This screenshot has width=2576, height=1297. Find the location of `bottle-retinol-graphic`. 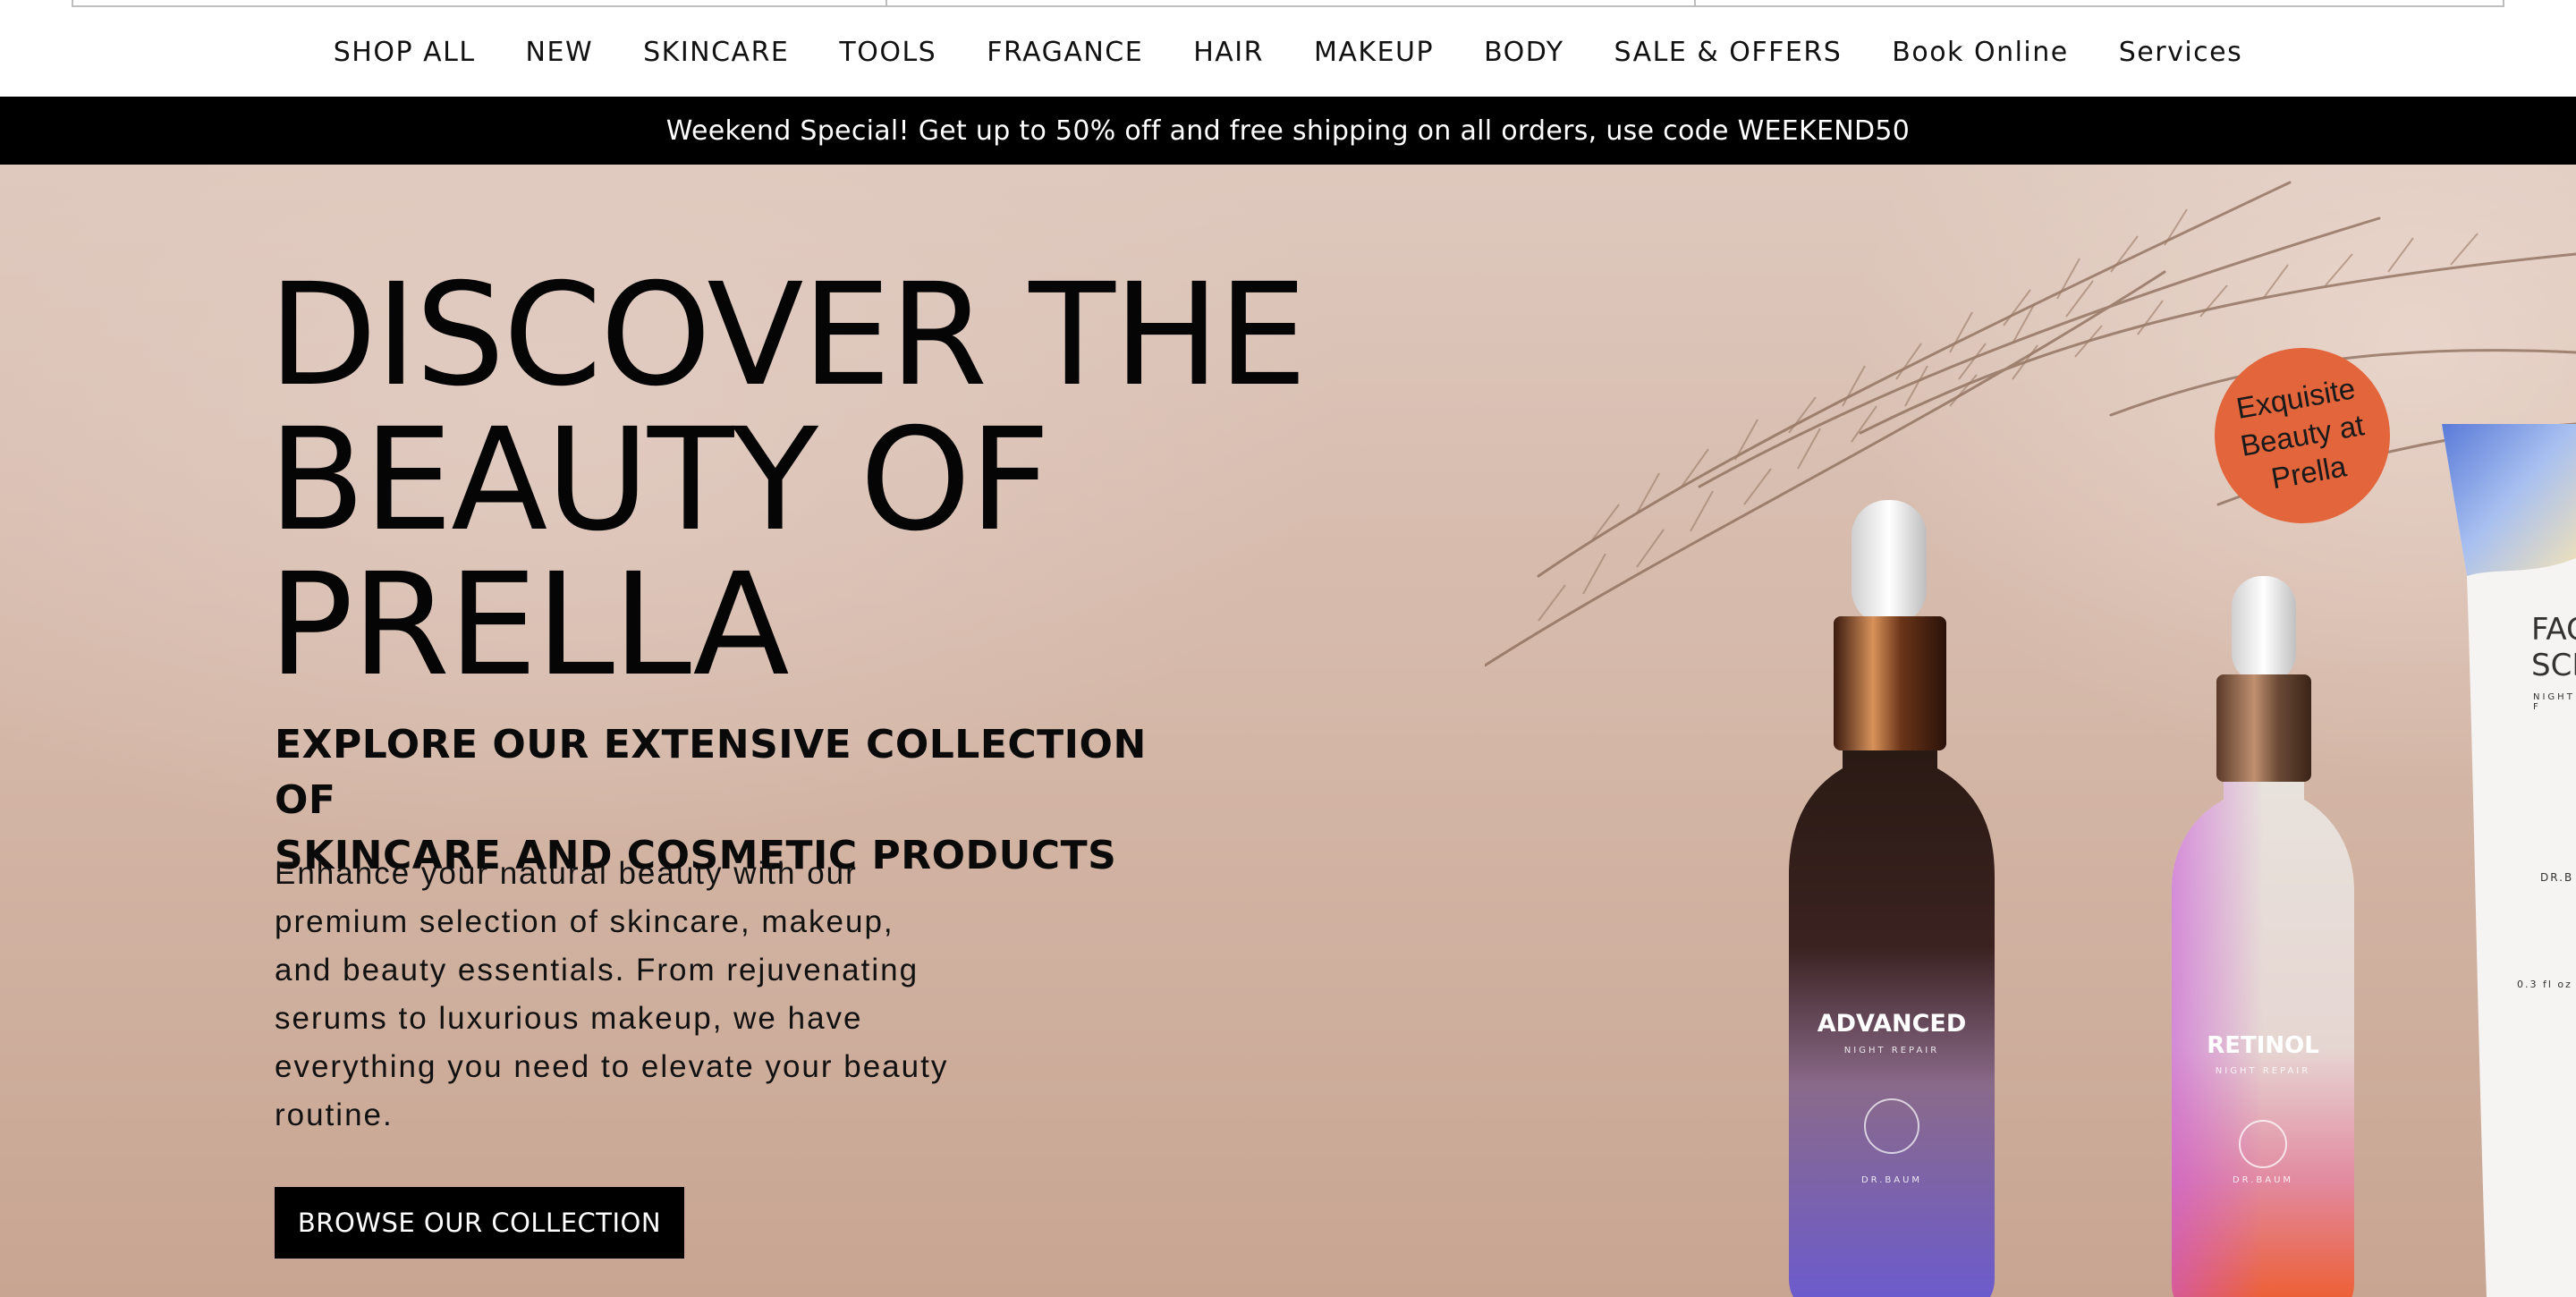

bottle-retinol-graphic is located at coordinates (2263, 937).